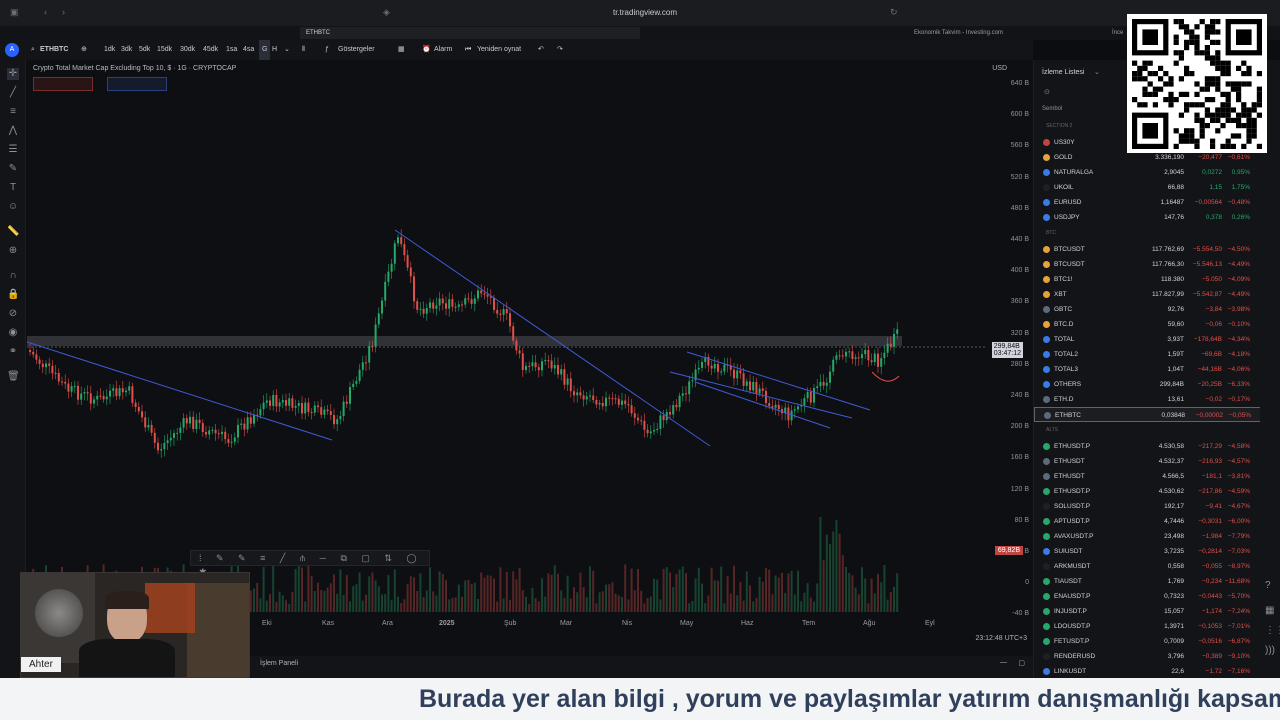 This screenshot has width=1280, height=720. Describe the element at coordinates (1147, 264) in the screenshot. I see `watchlist-row-btcusdt: BTCUSDT 117.766,30 −5.546,13 −4,49%` at that location.